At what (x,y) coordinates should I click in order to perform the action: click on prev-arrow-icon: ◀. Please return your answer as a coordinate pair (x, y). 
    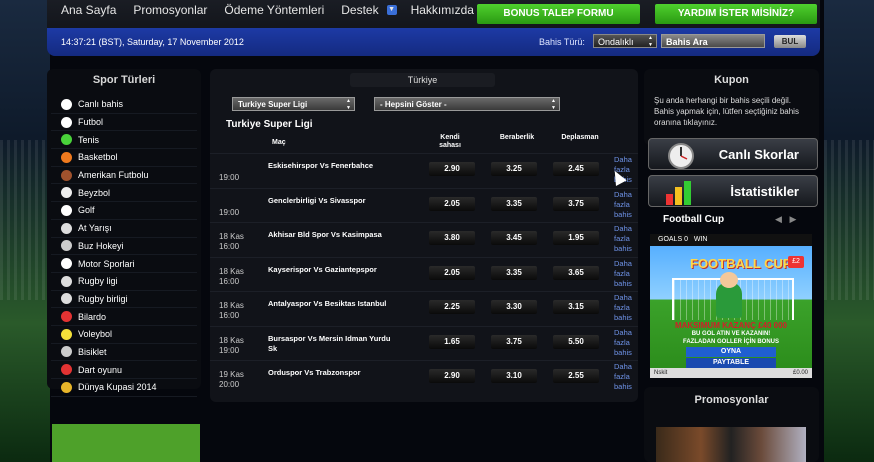
    Looking at the image, I should click on (778, 219).